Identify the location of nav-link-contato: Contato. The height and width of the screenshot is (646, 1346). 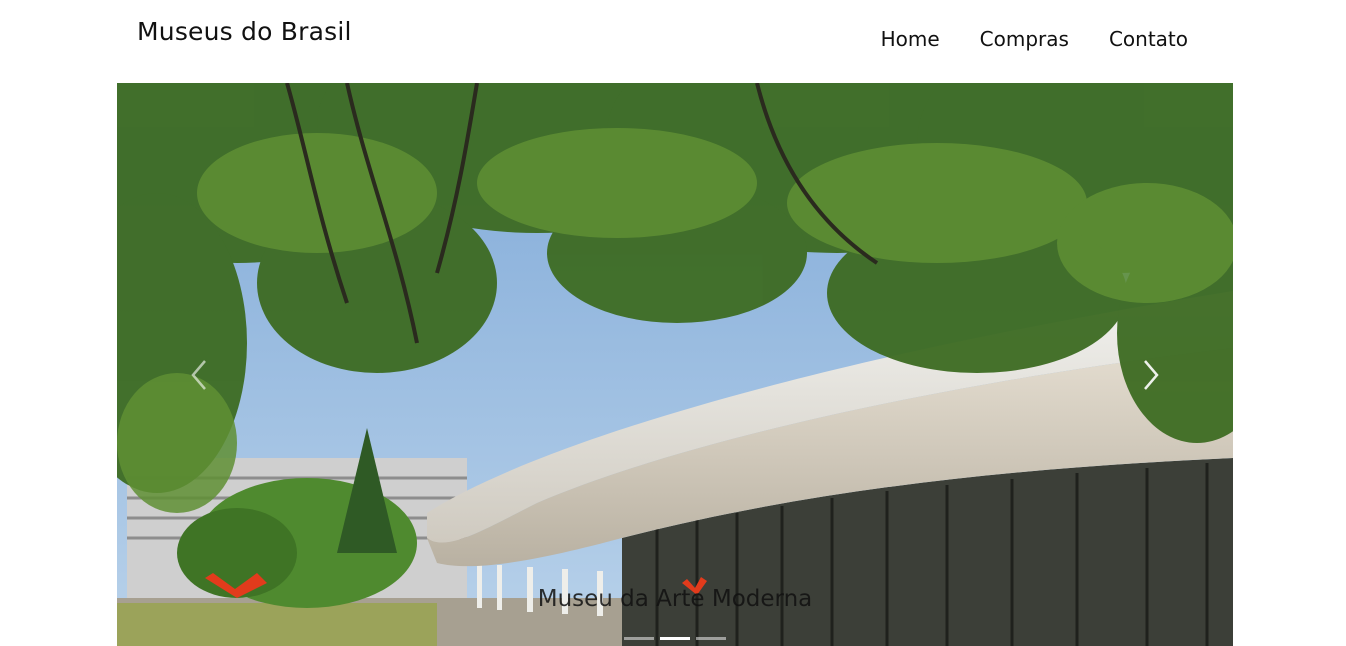
(1148, 39).